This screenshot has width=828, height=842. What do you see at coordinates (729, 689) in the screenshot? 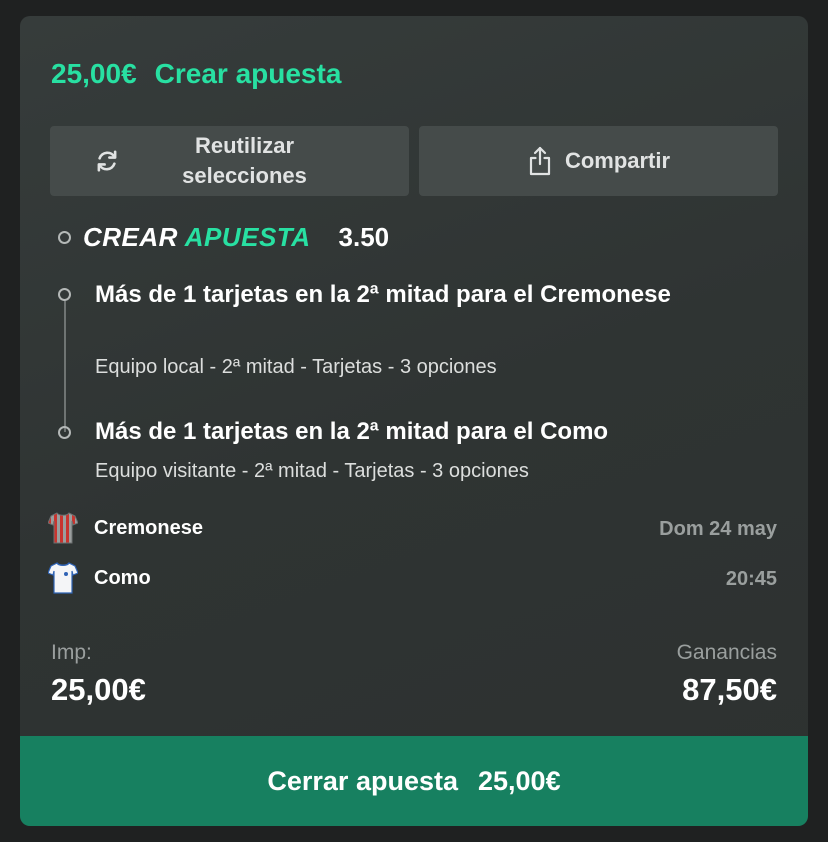
I see `winnings-value: 87,50€` at bounding box center [729, 689].